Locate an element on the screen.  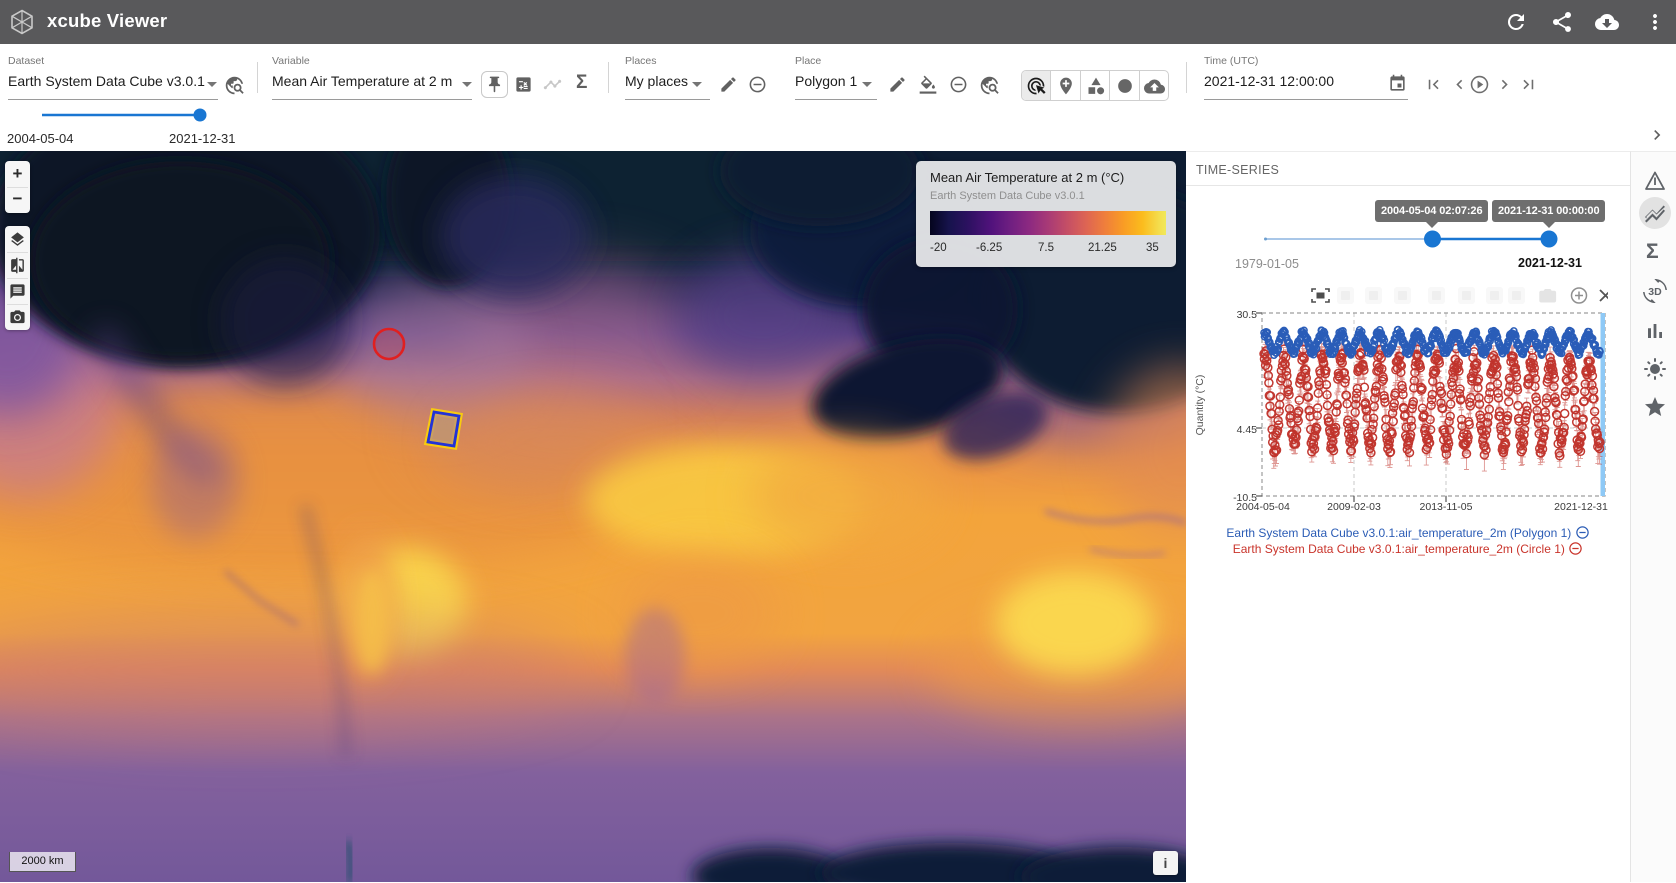
svg-text: 2021-12-31 is located at coordinates (1581, 507).